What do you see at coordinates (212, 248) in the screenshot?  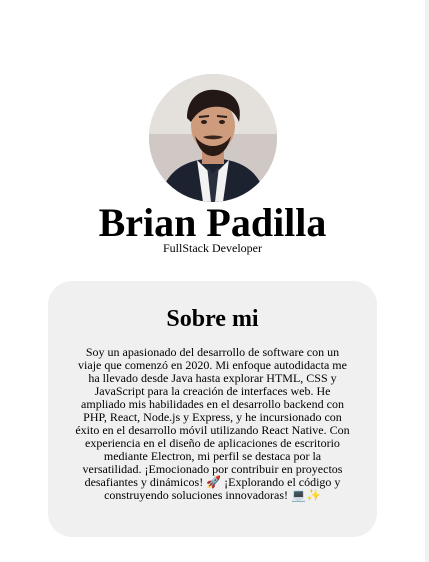 I see `profile-role: FullStack Developer` at bounding box center [212, 248].